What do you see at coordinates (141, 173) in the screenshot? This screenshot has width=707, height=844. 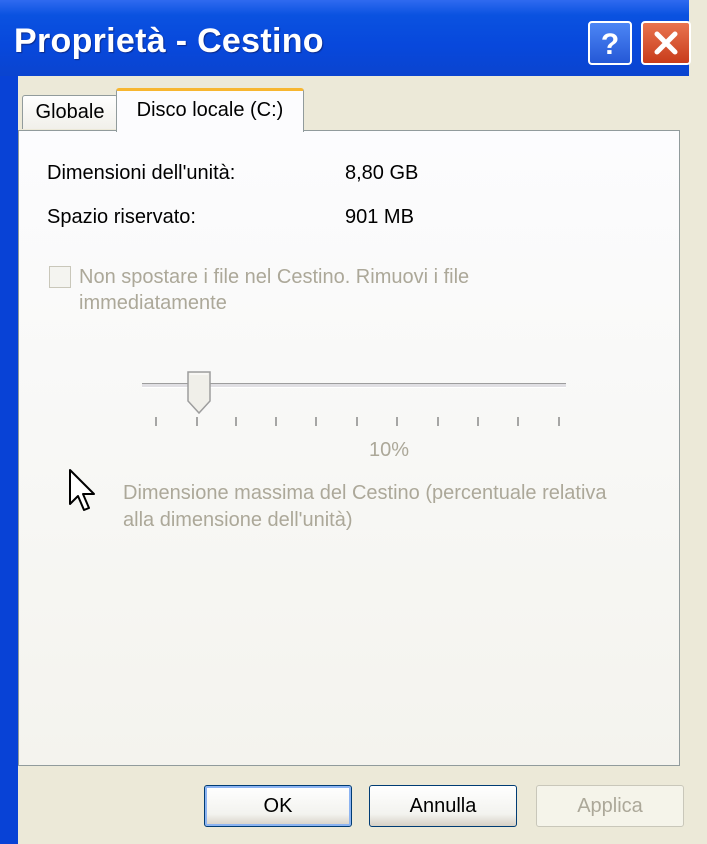 I see `drive-size-label: Dimensioni dell'unità:` at bounding box center [141, 173].